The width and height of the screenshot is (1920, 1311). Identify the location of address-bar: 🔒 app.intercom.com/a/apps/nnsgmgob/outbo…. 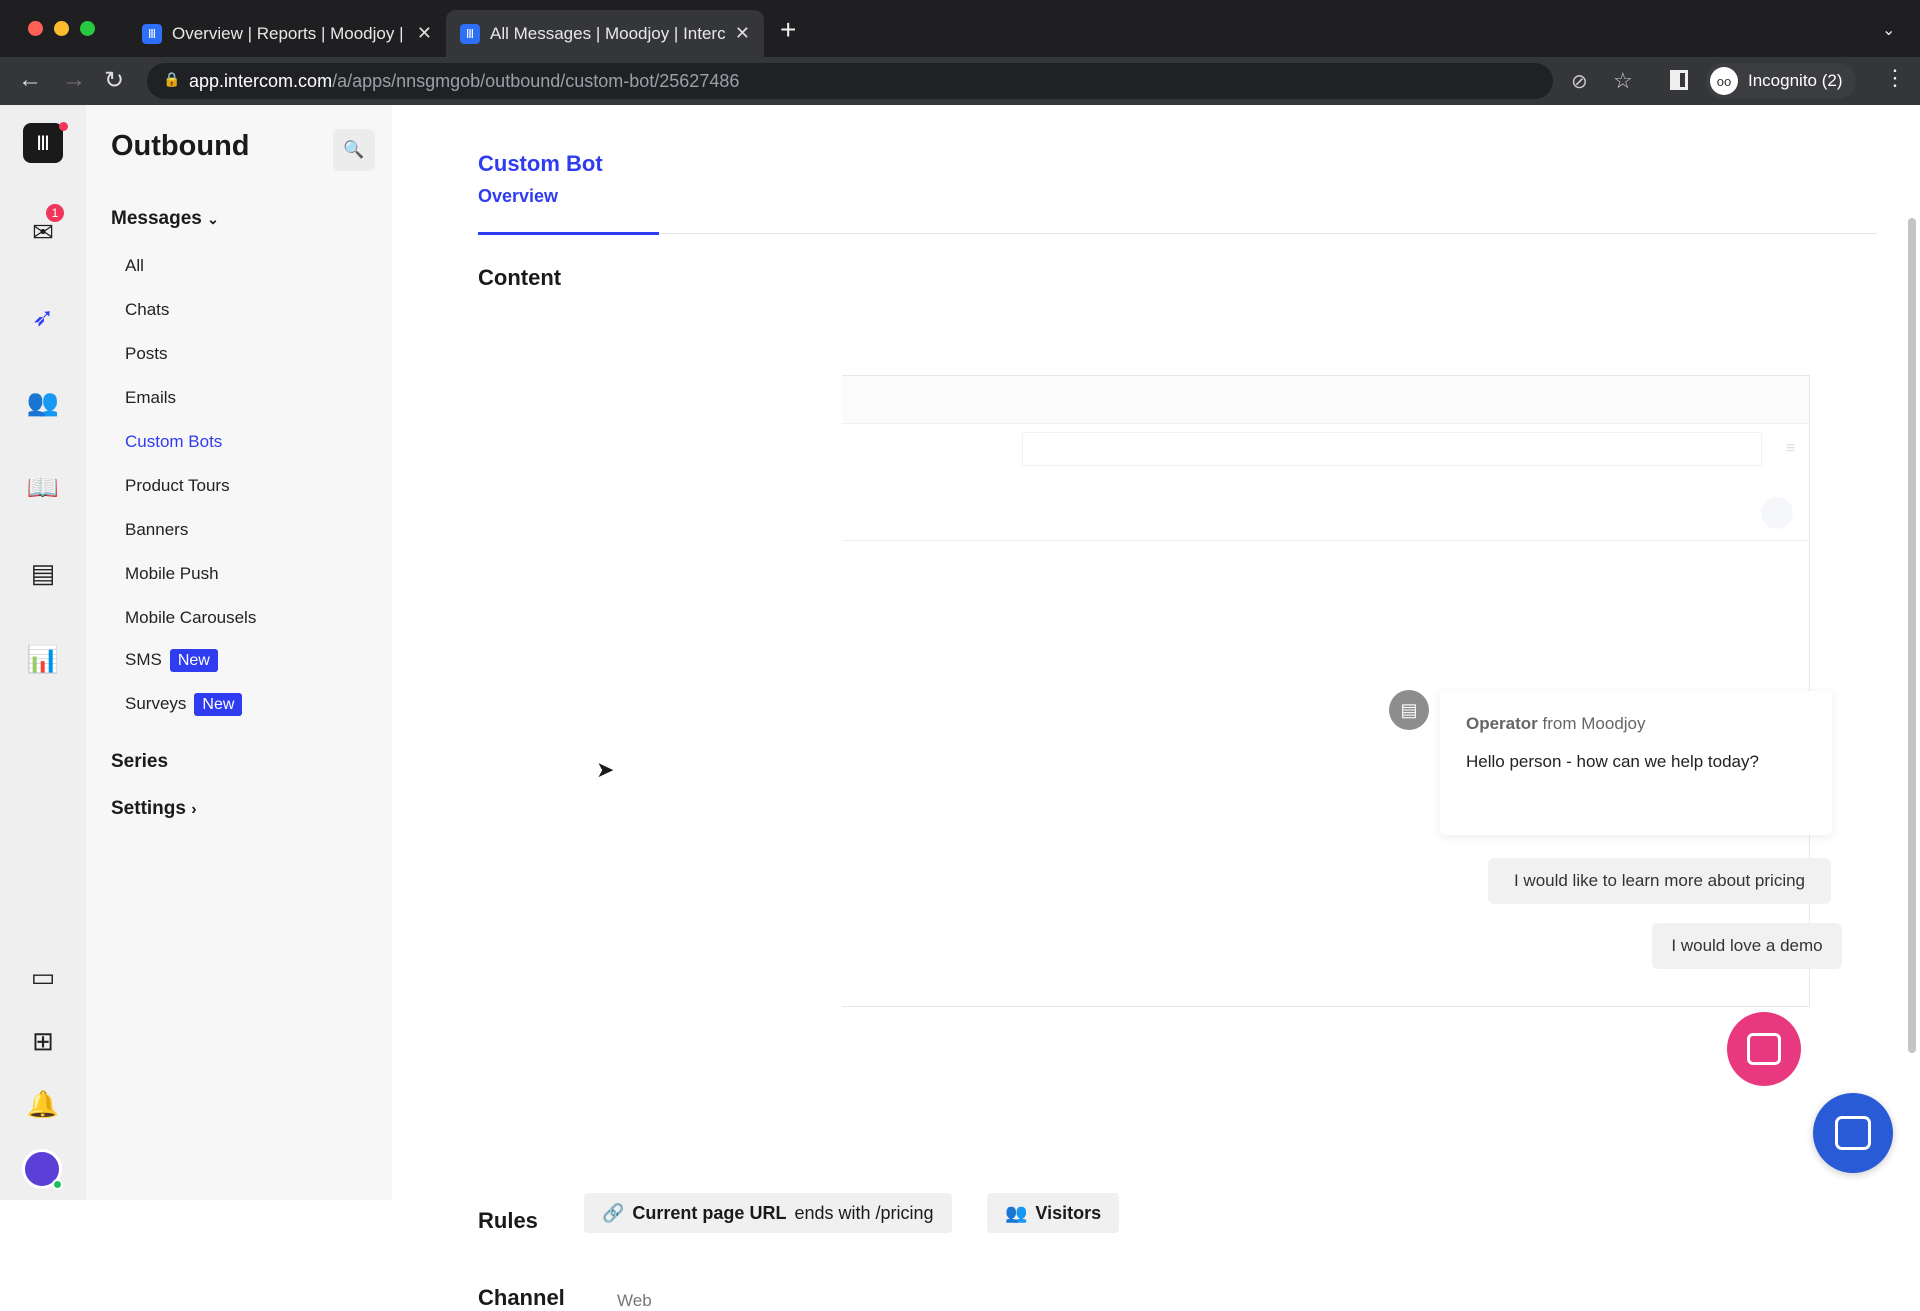
(890, 81).